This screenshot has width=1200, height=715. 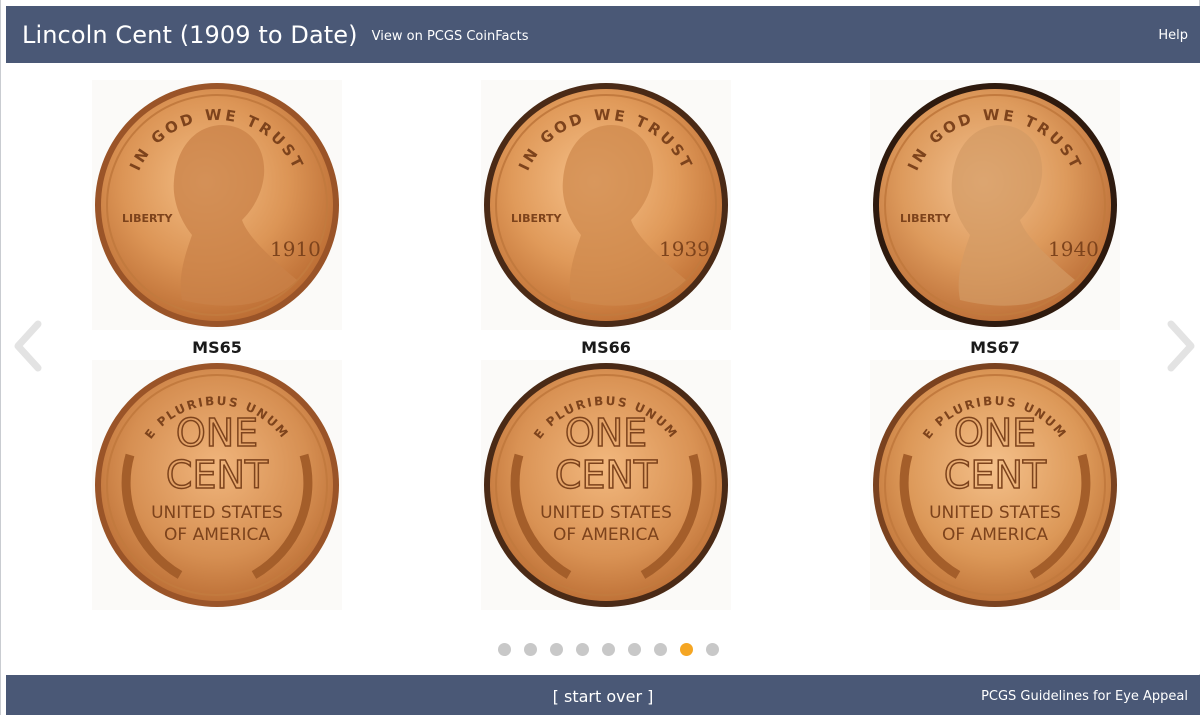 I want to click on grade-label: MS67, so click(x=995, y=347).